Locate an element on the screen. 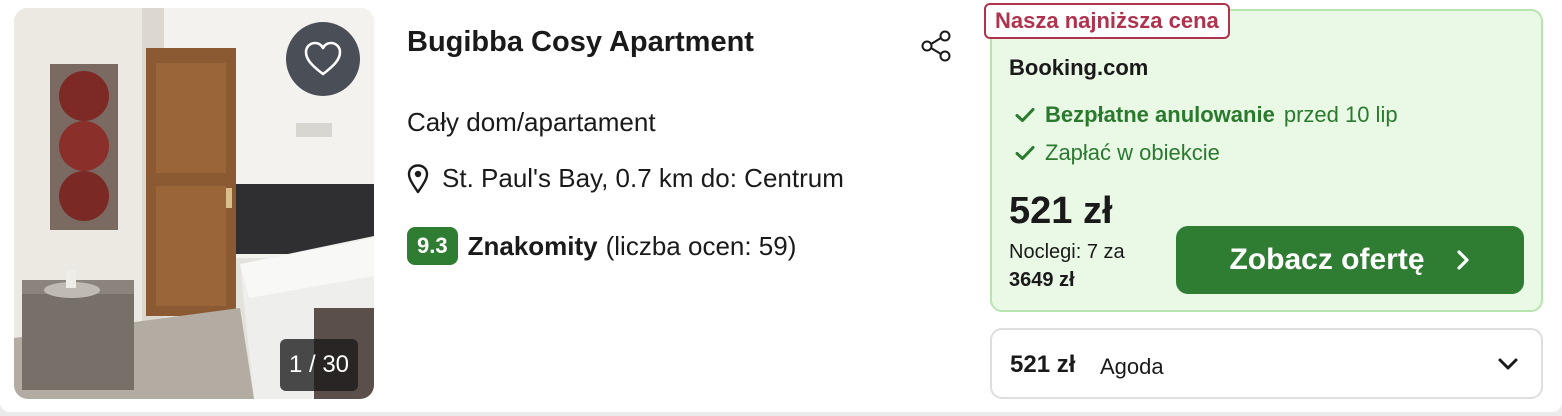 The height and width of the screenshot is (416, 1562). rating: 9.3 Znakomity (liczba ocen: 59) is located at coordinates (601, 246).